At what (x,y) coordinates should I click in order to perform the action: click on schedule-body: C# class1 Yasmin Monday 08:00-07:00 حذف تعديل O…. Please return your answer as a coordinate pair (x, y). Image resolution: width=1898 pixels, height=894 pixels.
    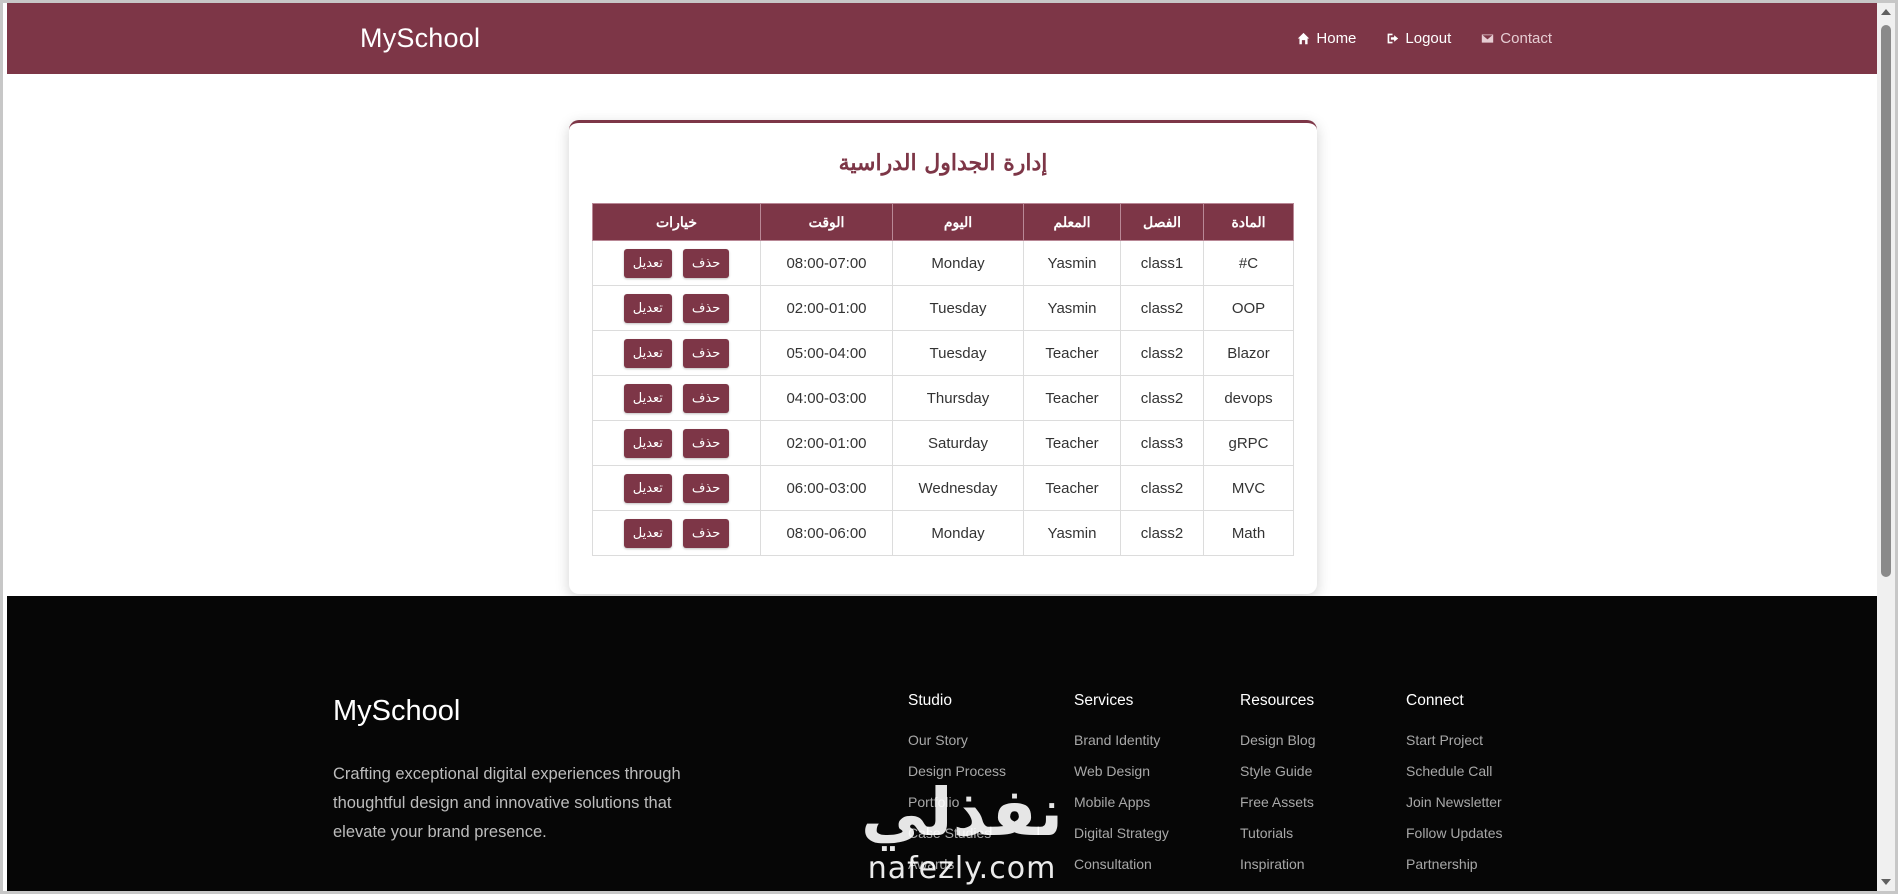
    Looking at the image, I should click on (943, 398).